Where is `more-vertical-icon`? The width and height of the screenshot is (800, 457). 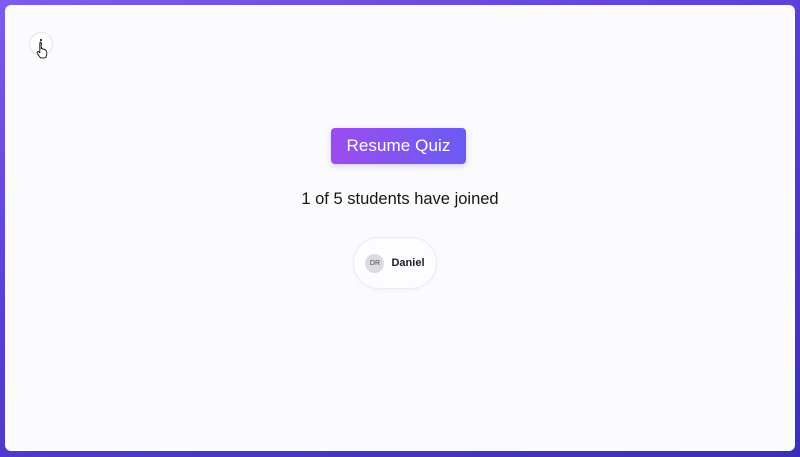 more-vertical-icon is located at coordinates (41, 44).